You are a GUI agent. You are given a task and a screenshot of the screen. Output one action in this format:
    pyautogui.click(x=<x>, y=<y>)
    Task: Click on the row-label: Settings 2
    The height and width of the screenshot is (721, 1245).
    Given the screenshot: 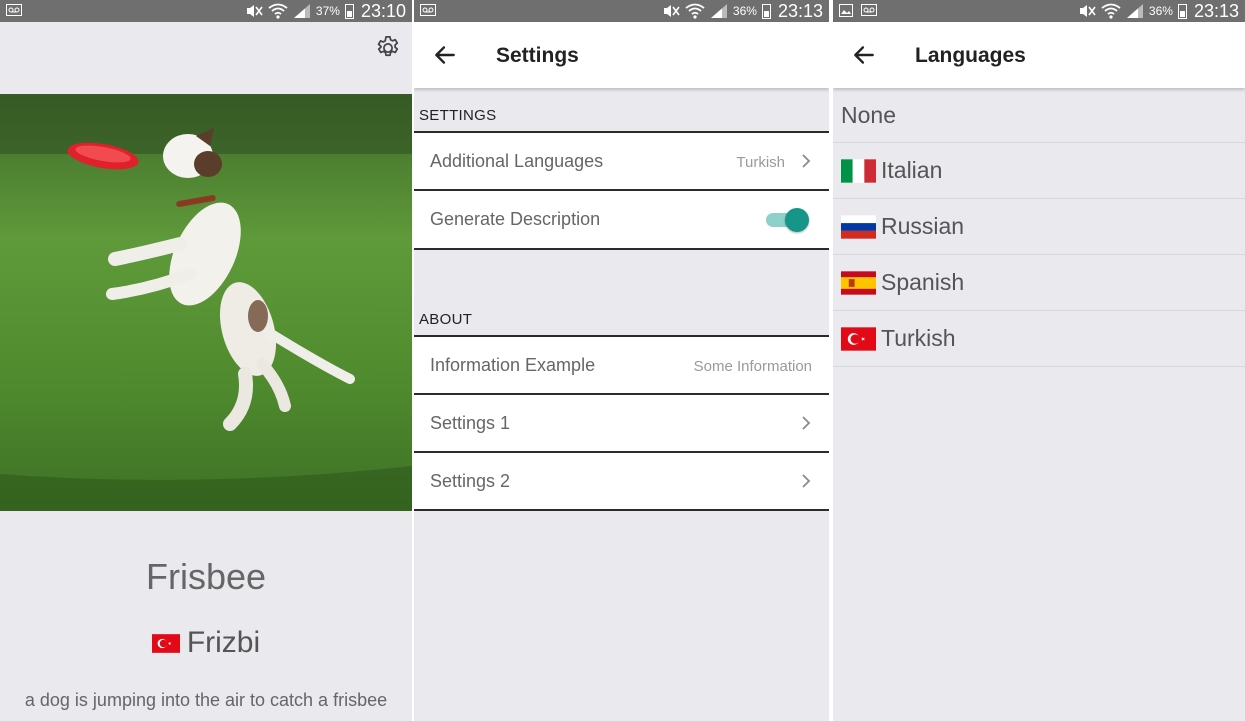 What is the action you would take?
    pyautogui.click(x=470, y=481)
    